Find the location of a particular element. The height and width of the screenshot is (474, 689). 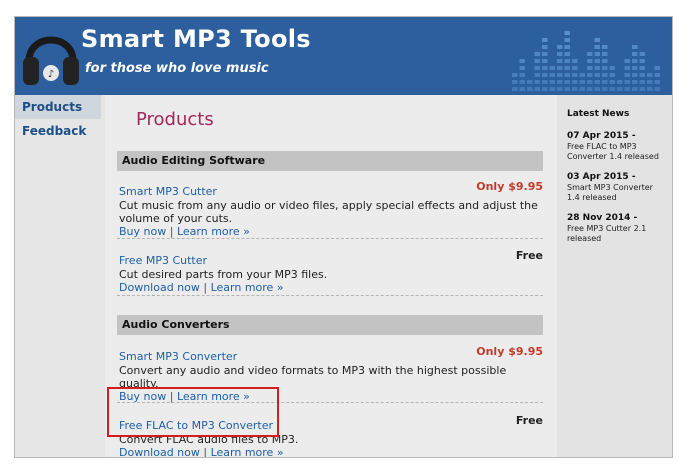

site-tagline: for those who love music is located at coordinates (177, 68).